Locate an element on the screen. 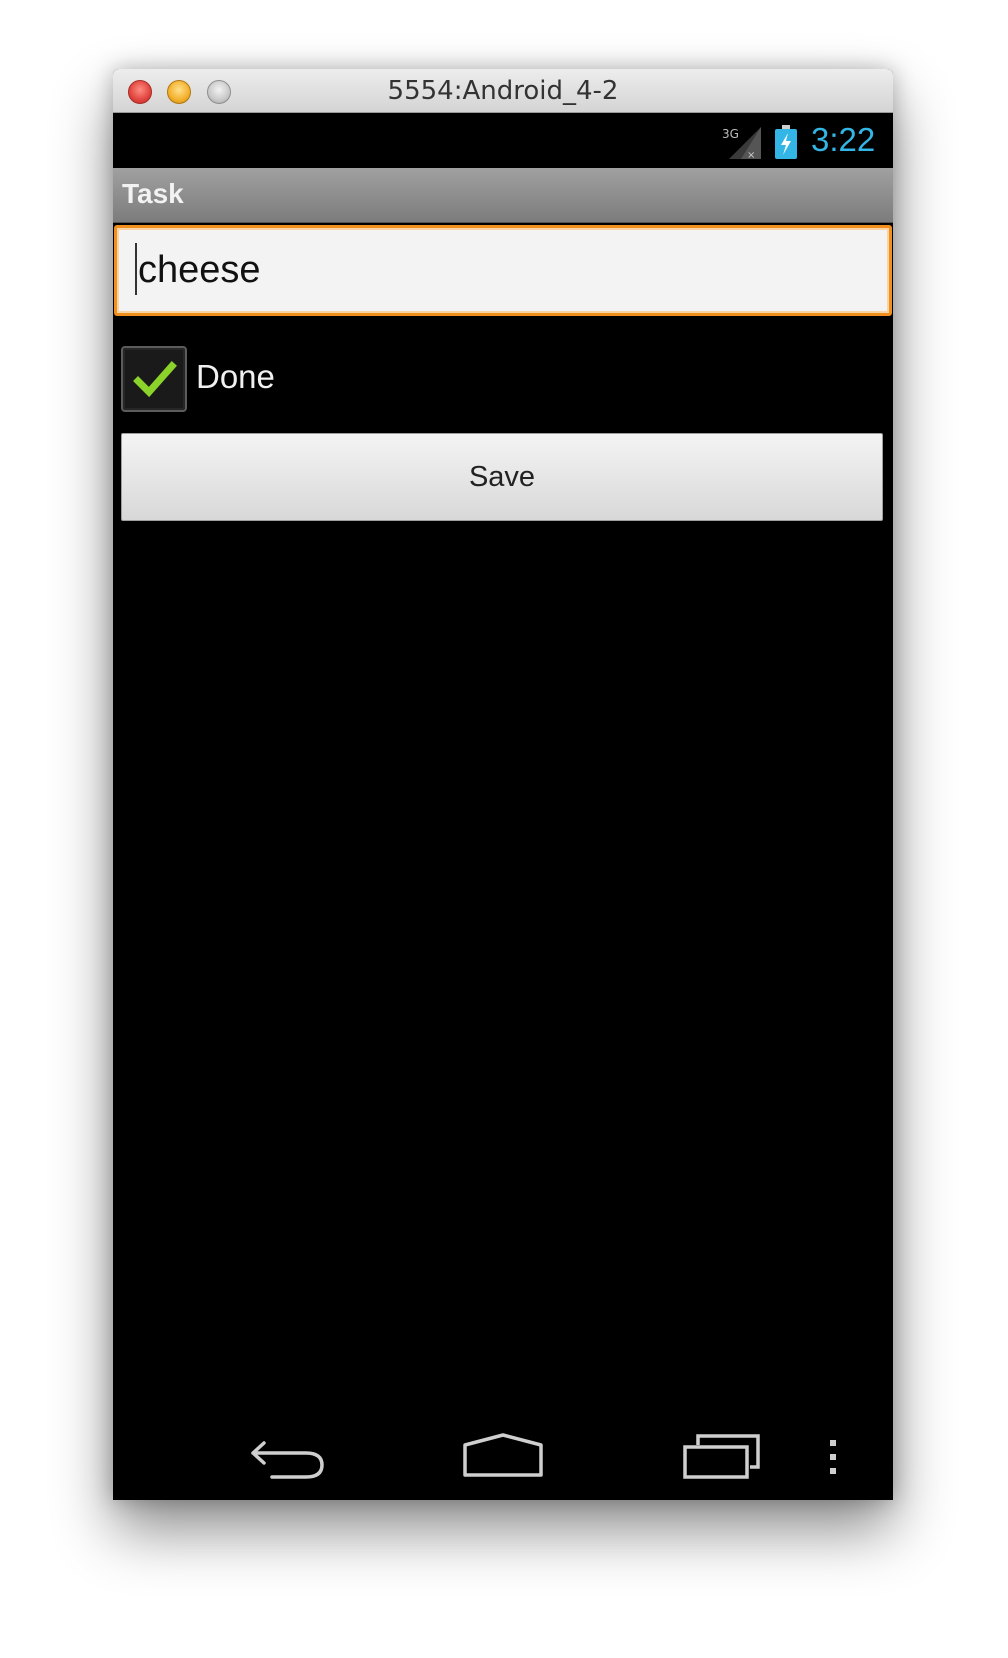 This screenshot has width=1008, height=1658. back-icon is located at coordinates (287, 1460).